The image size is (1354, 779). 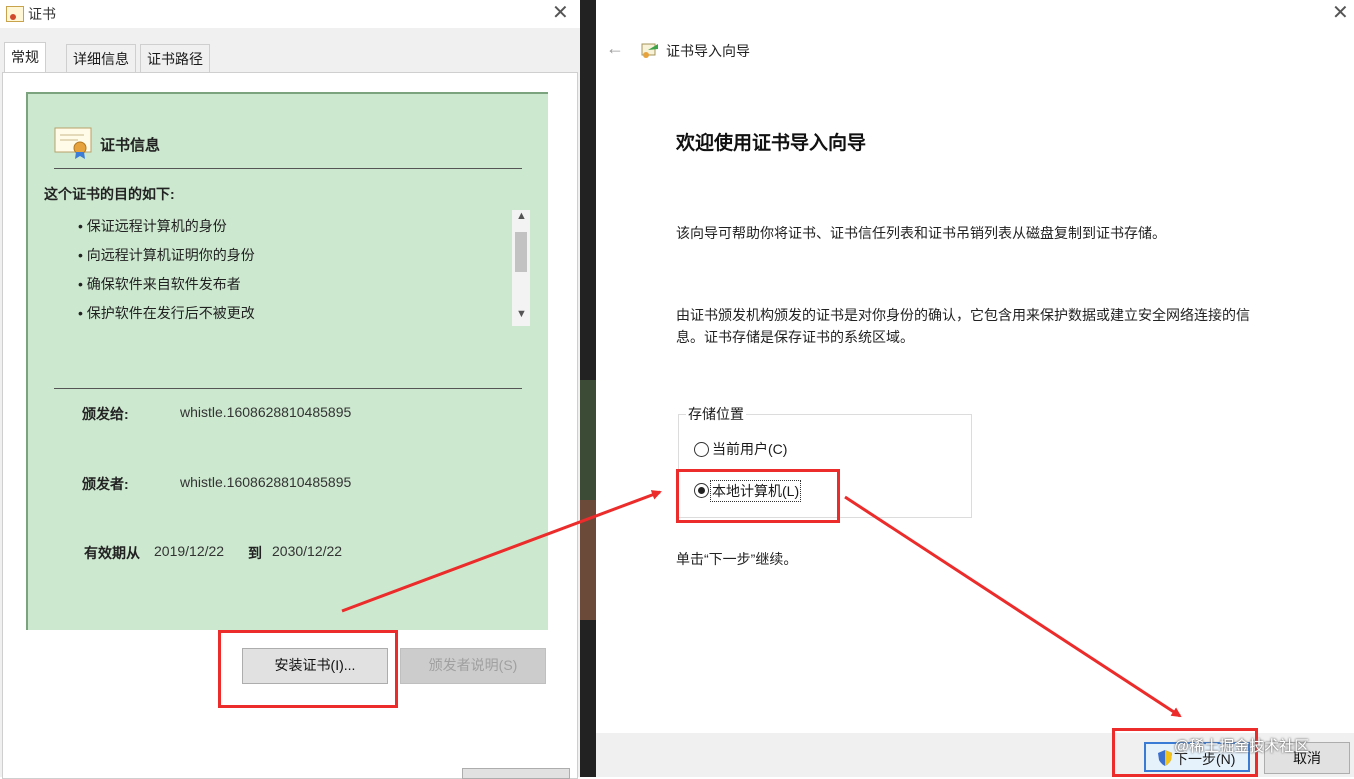 I want to click on arrow-local-machine-to-next, so click(x=1013, y=606).